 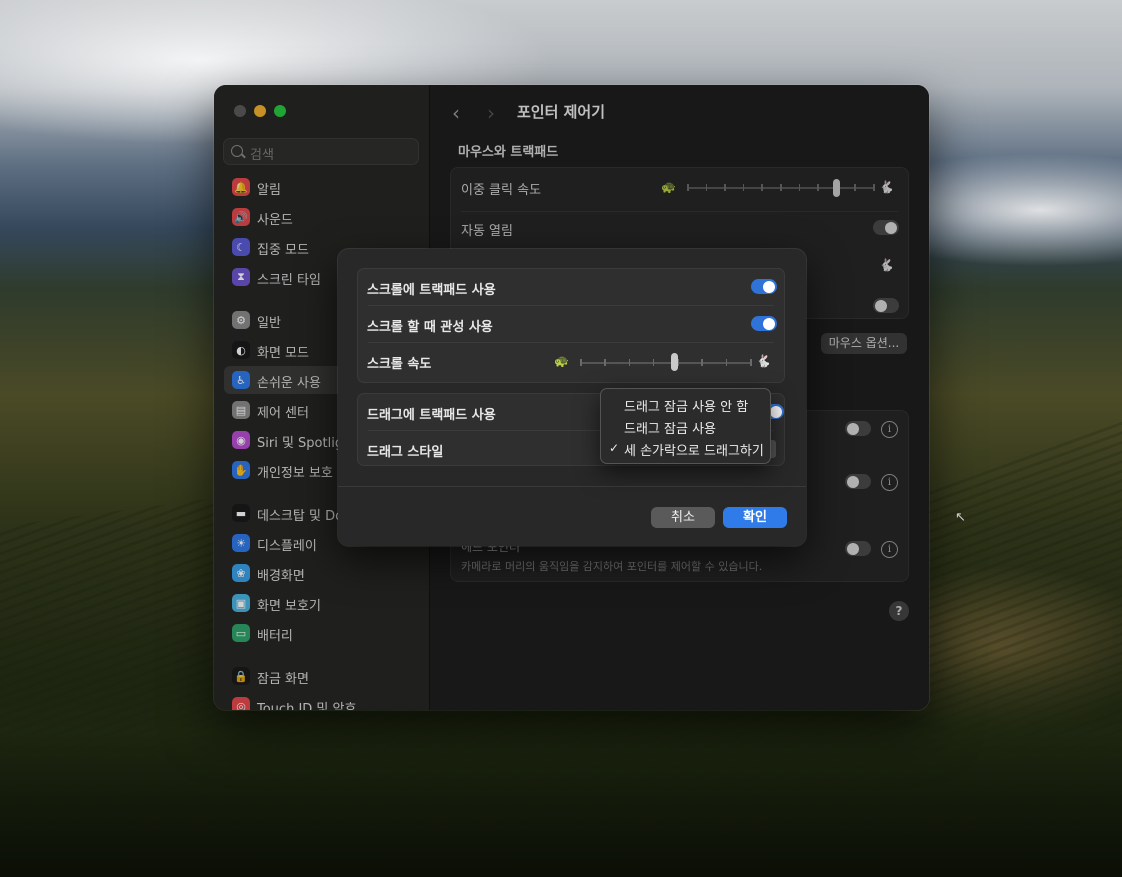 What do you see at coordinates (764, 286) in the screenshot?
I see `scroll-trackpad-toggle` at bounding box center [764, 286].